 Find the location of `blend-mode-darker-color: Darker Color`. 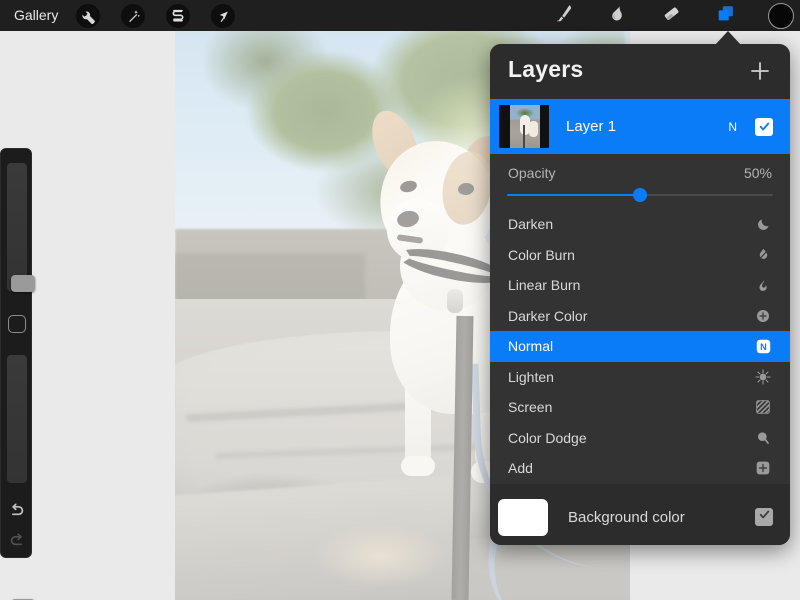

blend-mode-darker-color: Darker Color is located at coordinates (640, 316).